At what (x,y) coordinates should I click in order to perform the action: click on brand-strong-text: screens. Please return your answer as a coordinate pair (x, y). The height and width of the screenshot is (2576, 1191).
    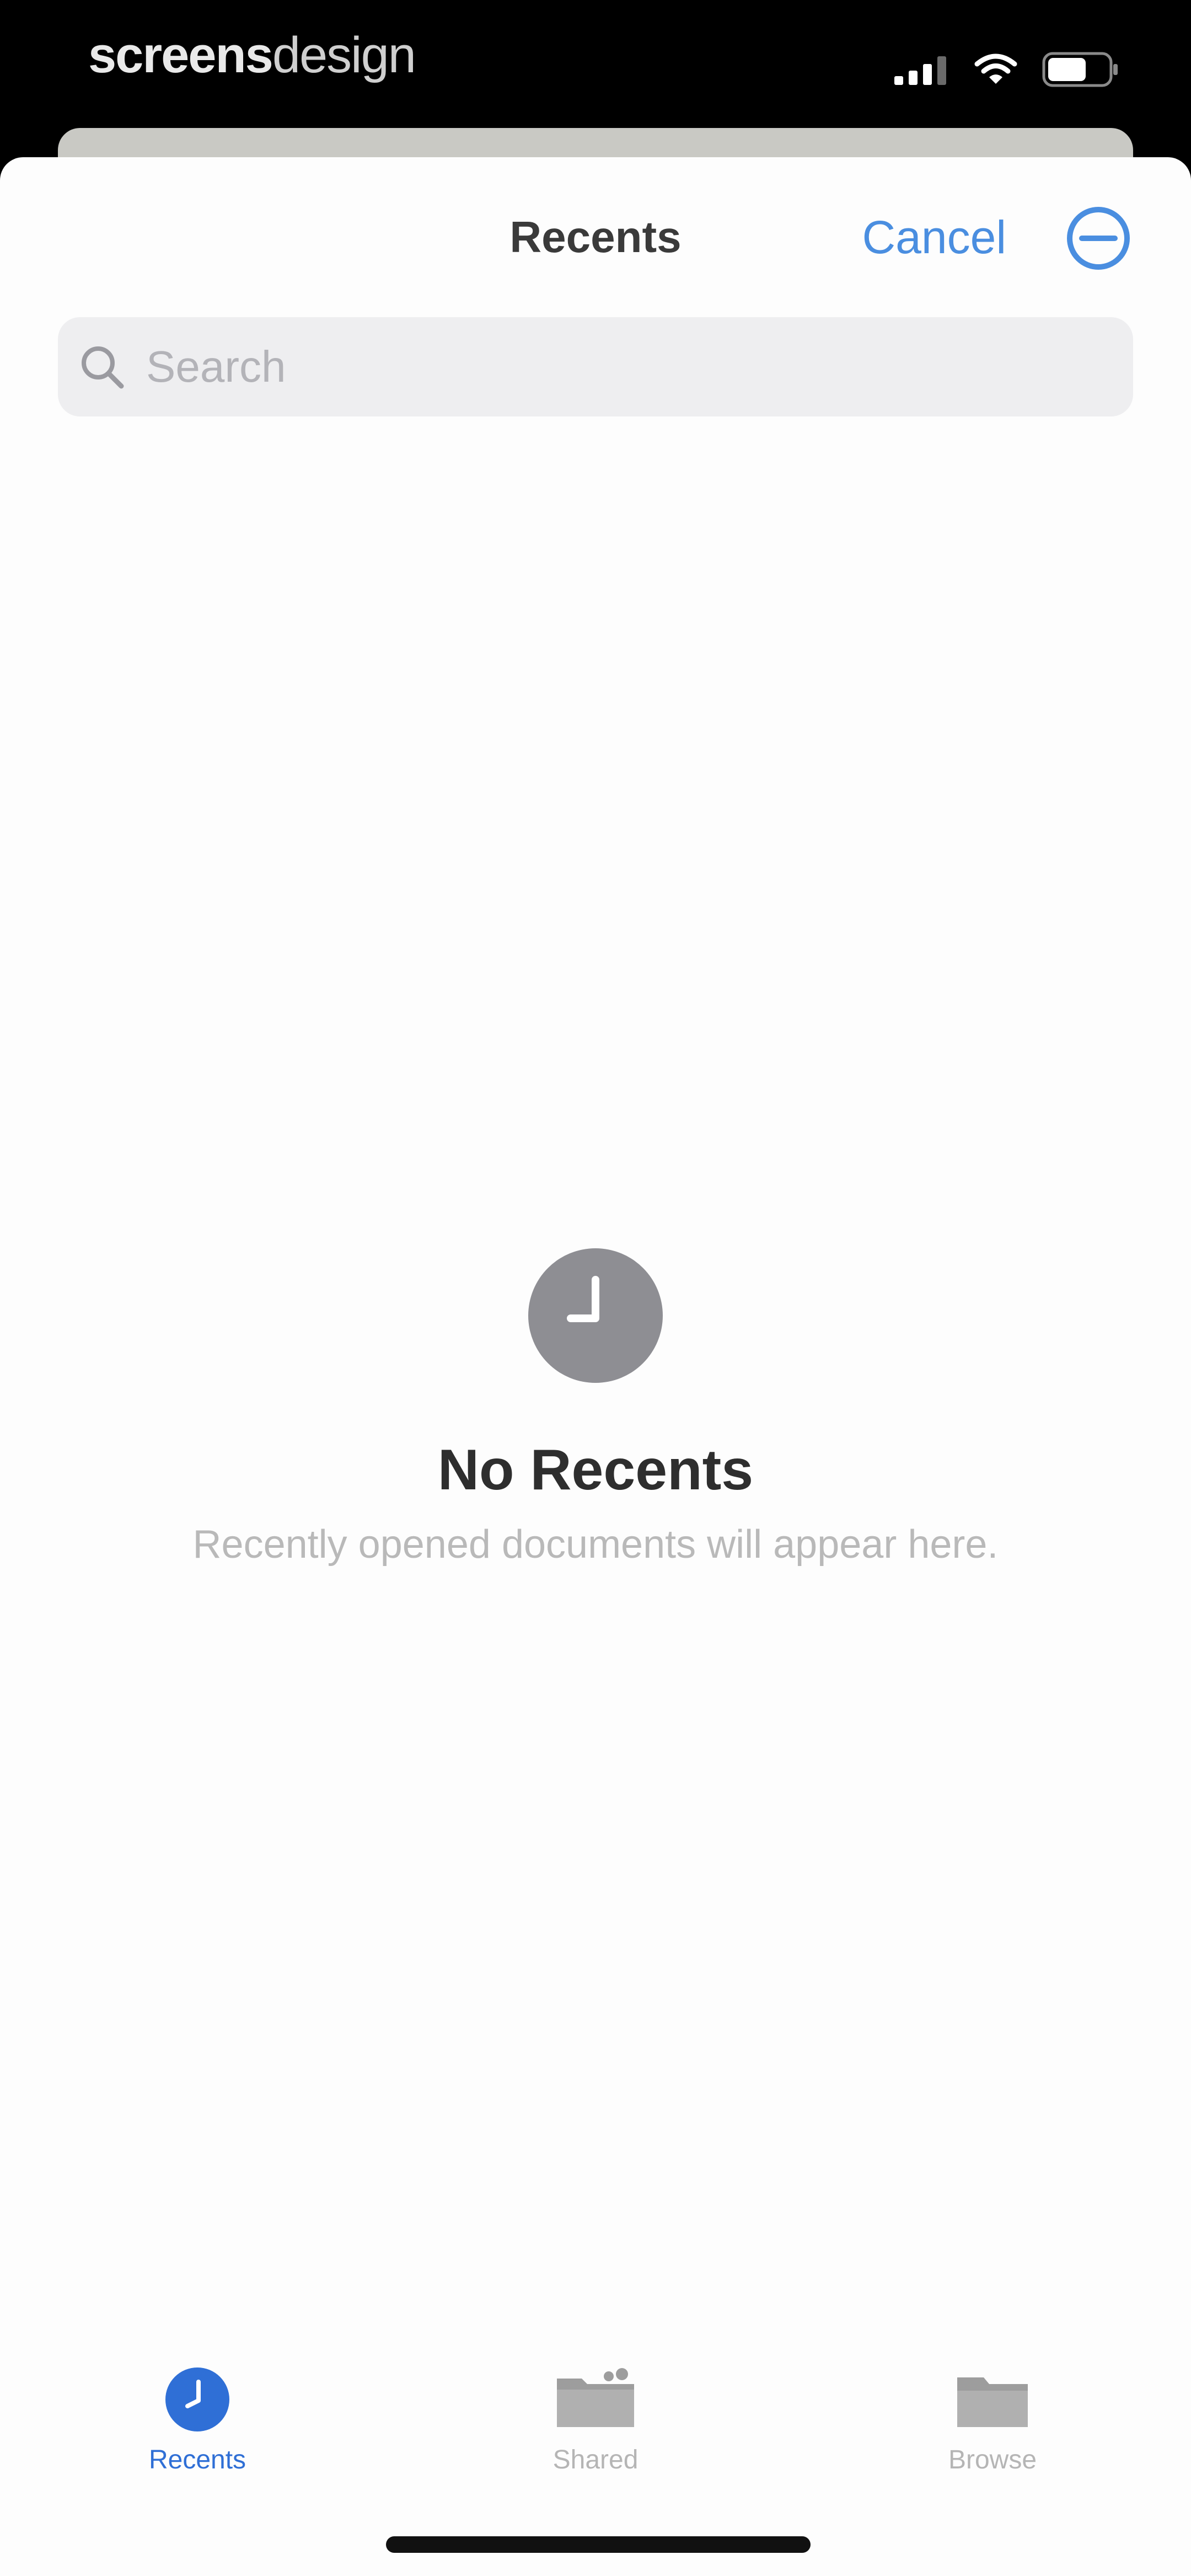
    Looking at the image, I should click on (180, 55).